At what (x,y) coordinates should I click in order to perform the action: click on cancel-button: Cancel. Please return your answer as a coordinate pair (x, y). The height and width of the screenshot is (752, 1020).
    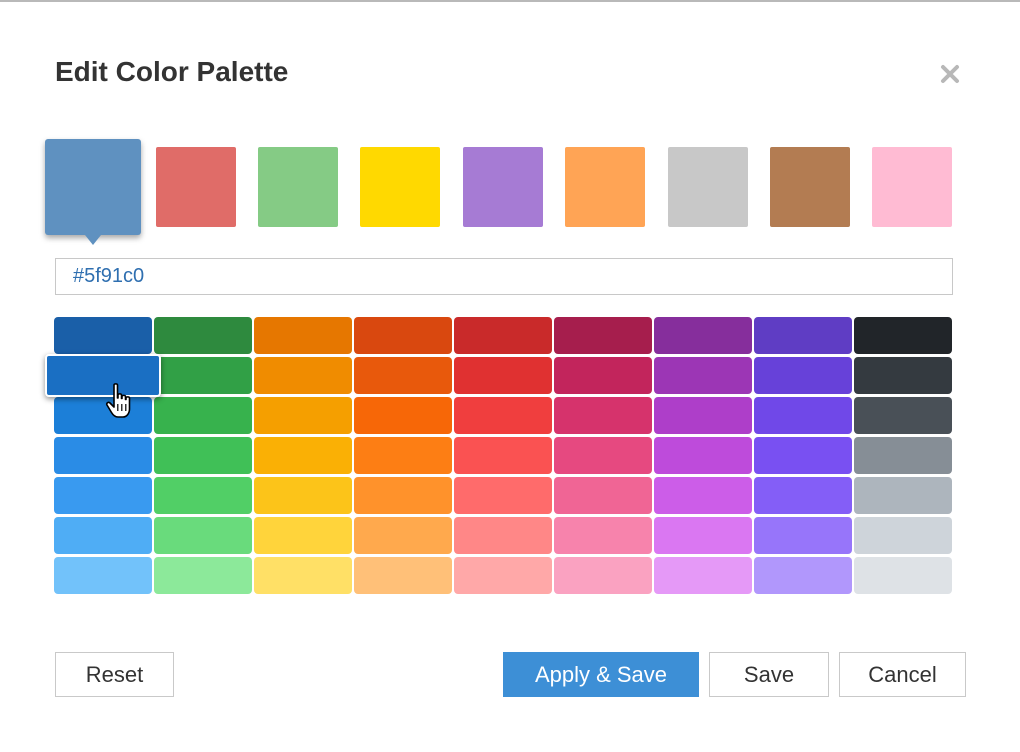
    Looking at the image, I should click on (902, 674).